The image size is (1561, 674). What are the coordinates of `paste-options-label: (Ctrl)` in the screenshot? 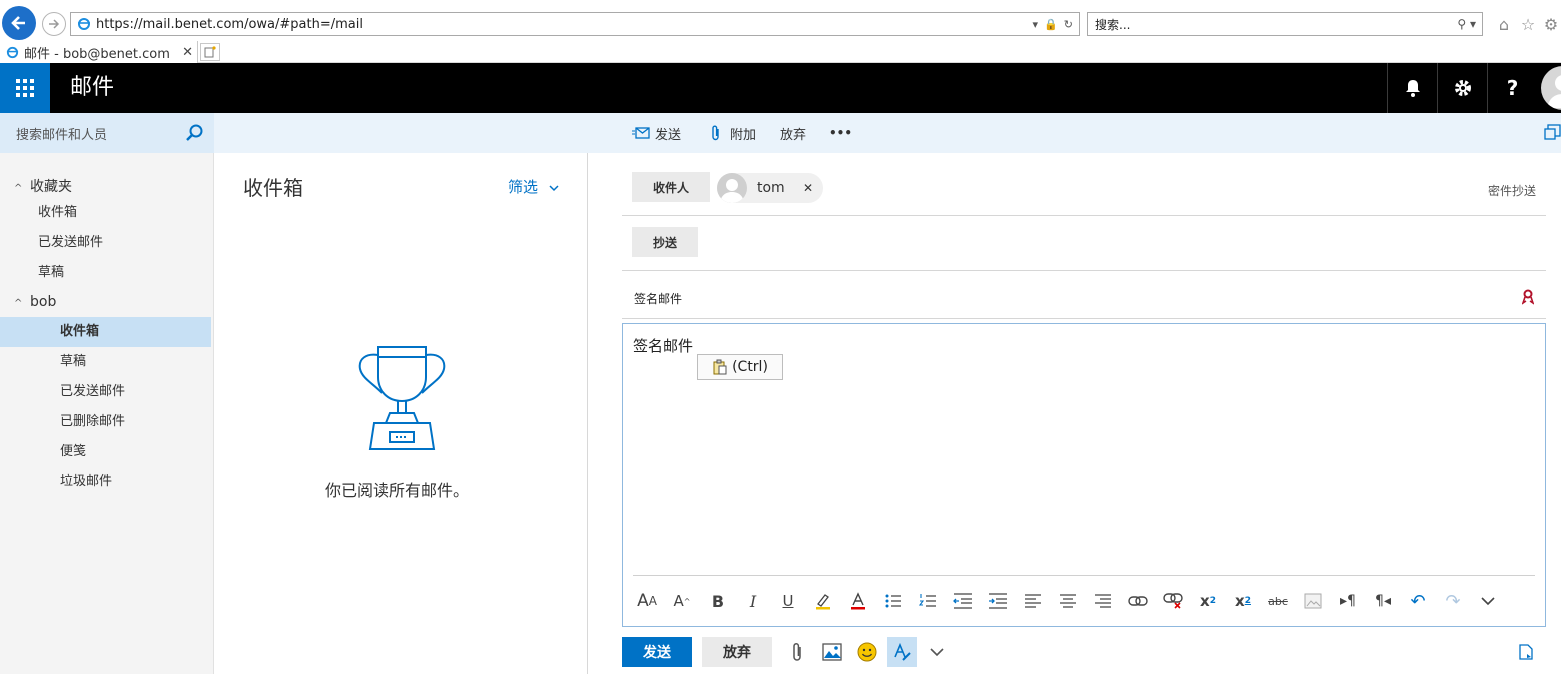 It's located at (750, 367).